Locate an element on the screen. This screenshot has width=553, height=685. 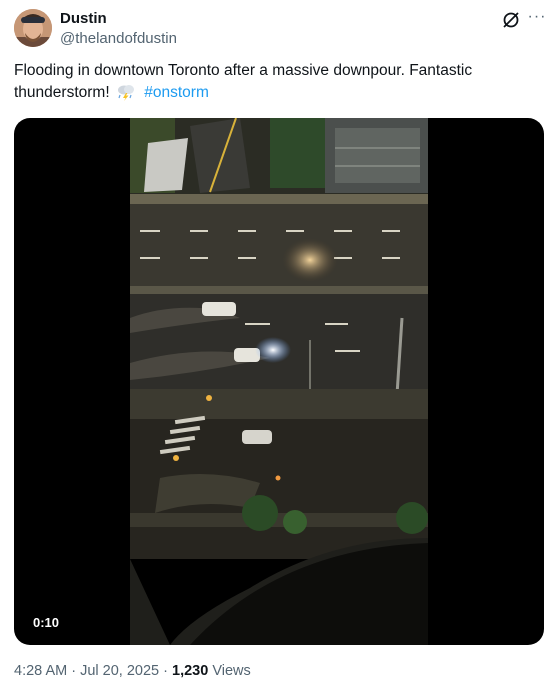
avatar-image is located at coordinates (33, 28).